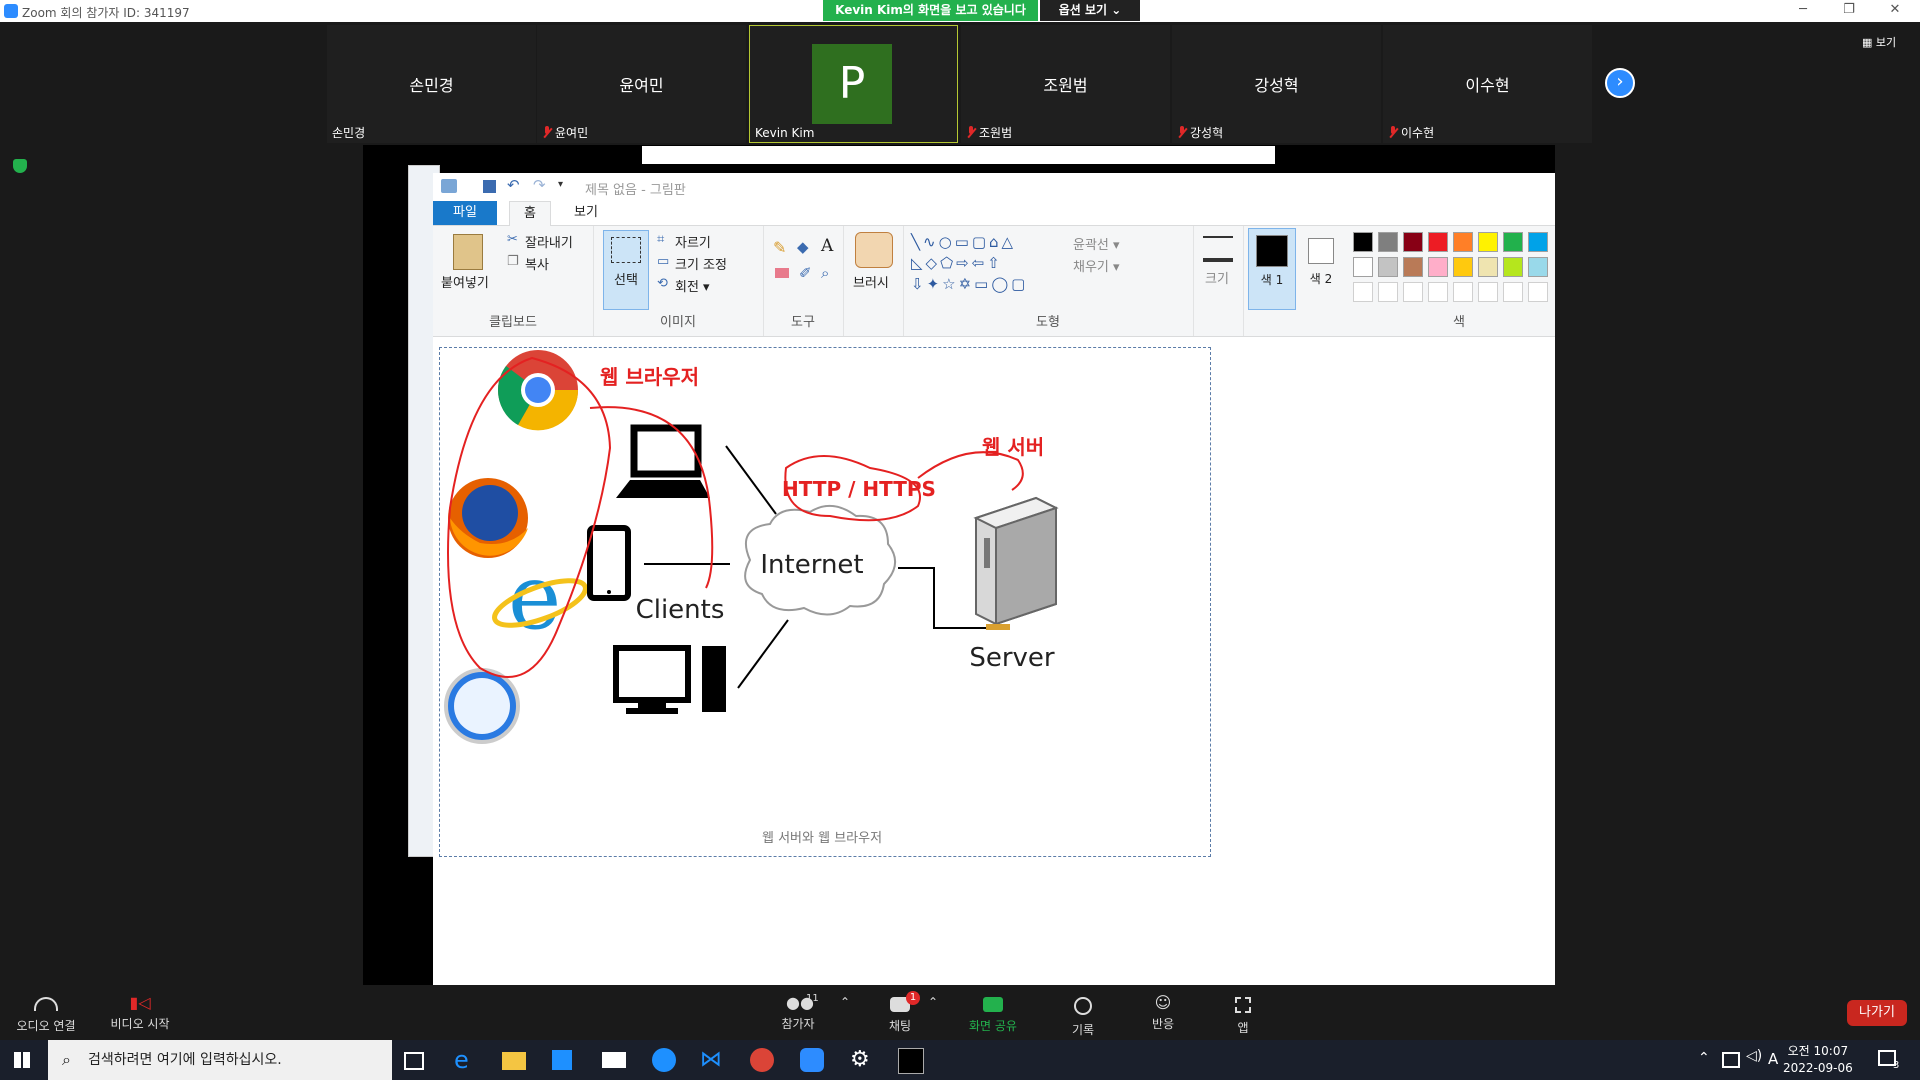  What do you see at coordinates (22, 1060) in the screenshot?
I see `windows-start-icon` at bounding box center [22, 1060].